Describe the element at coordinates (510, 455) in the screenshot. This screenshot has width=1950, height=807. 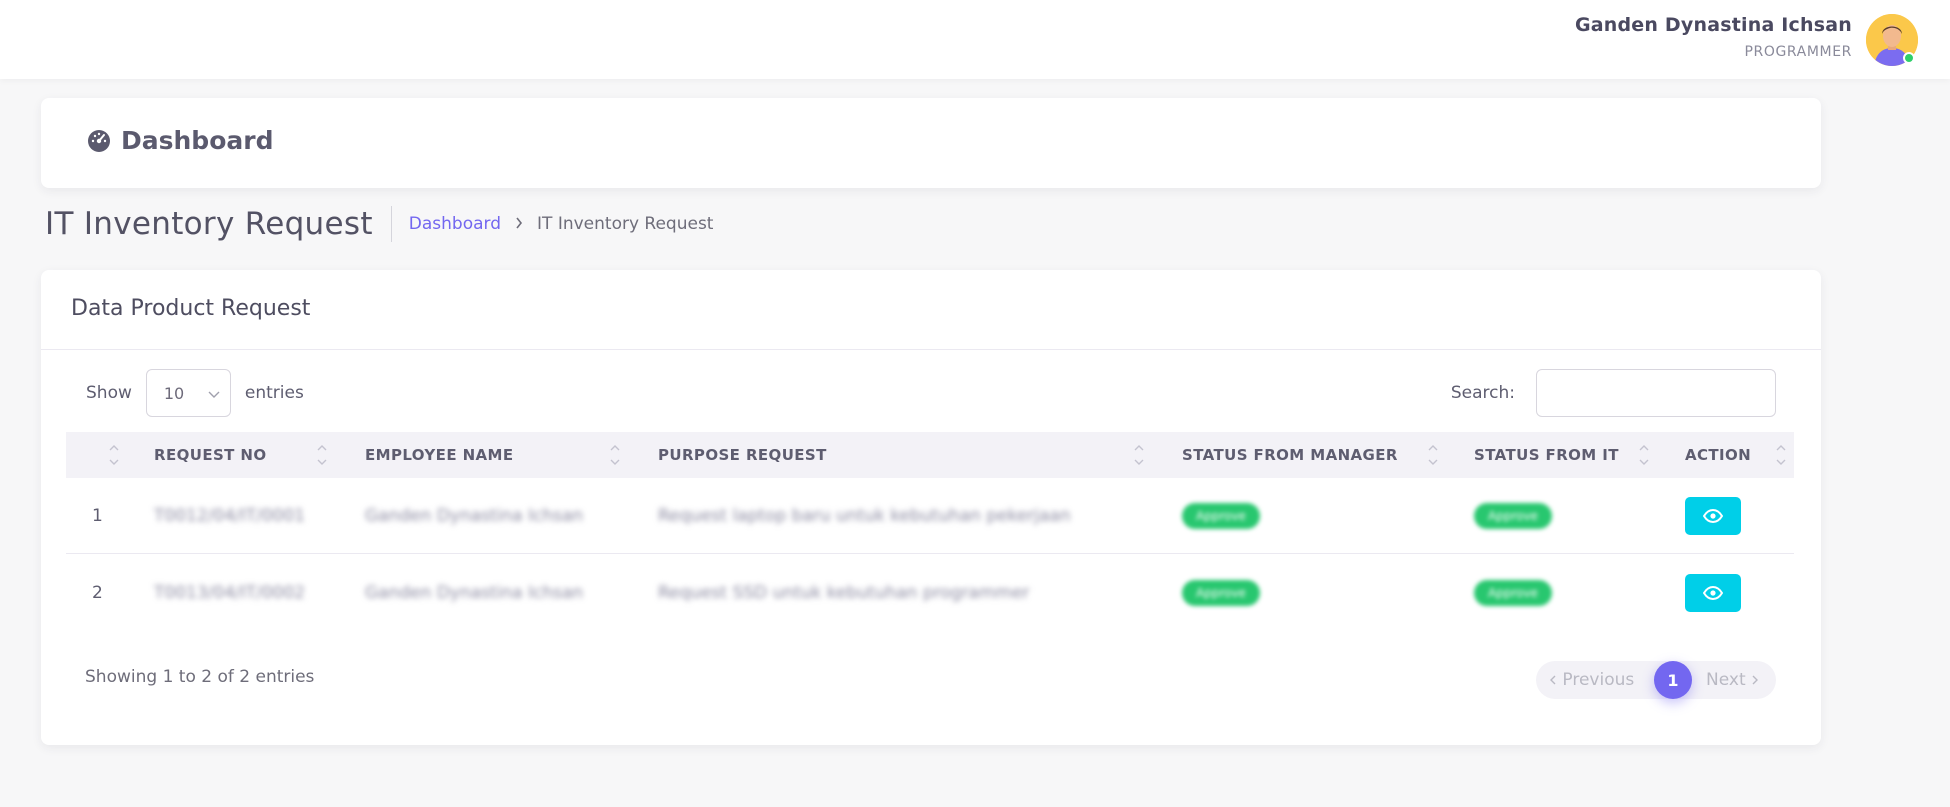
I see `column-header-employee-name: EMPLOYEE NAME` at that location.